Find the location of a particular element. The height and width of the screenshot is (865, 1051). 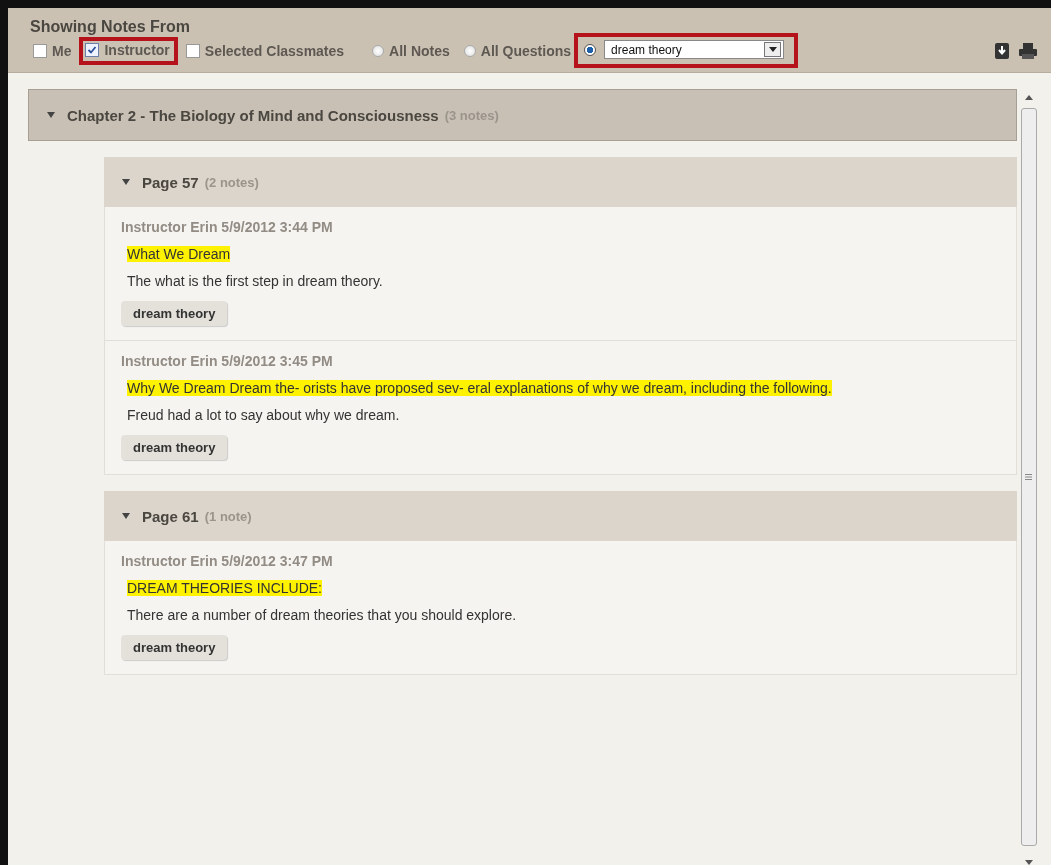

note-count: (1 note) is located at coordinates (228, 516).